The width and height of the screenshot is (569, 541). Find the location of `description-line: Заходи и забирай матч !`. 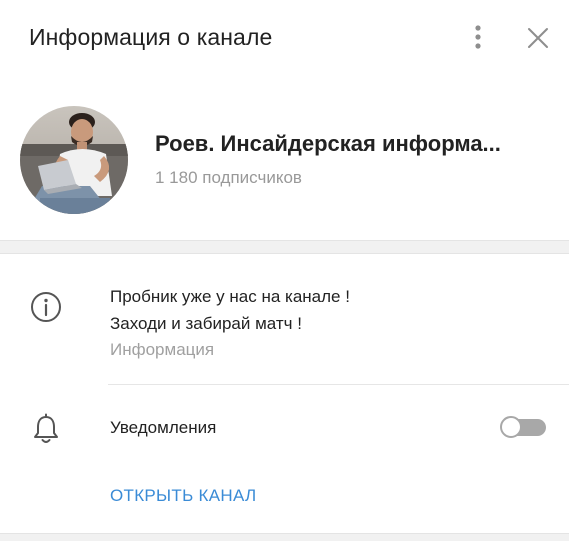

description-line: Заходи и забирай матч ! is located at coordinates (206, 323).